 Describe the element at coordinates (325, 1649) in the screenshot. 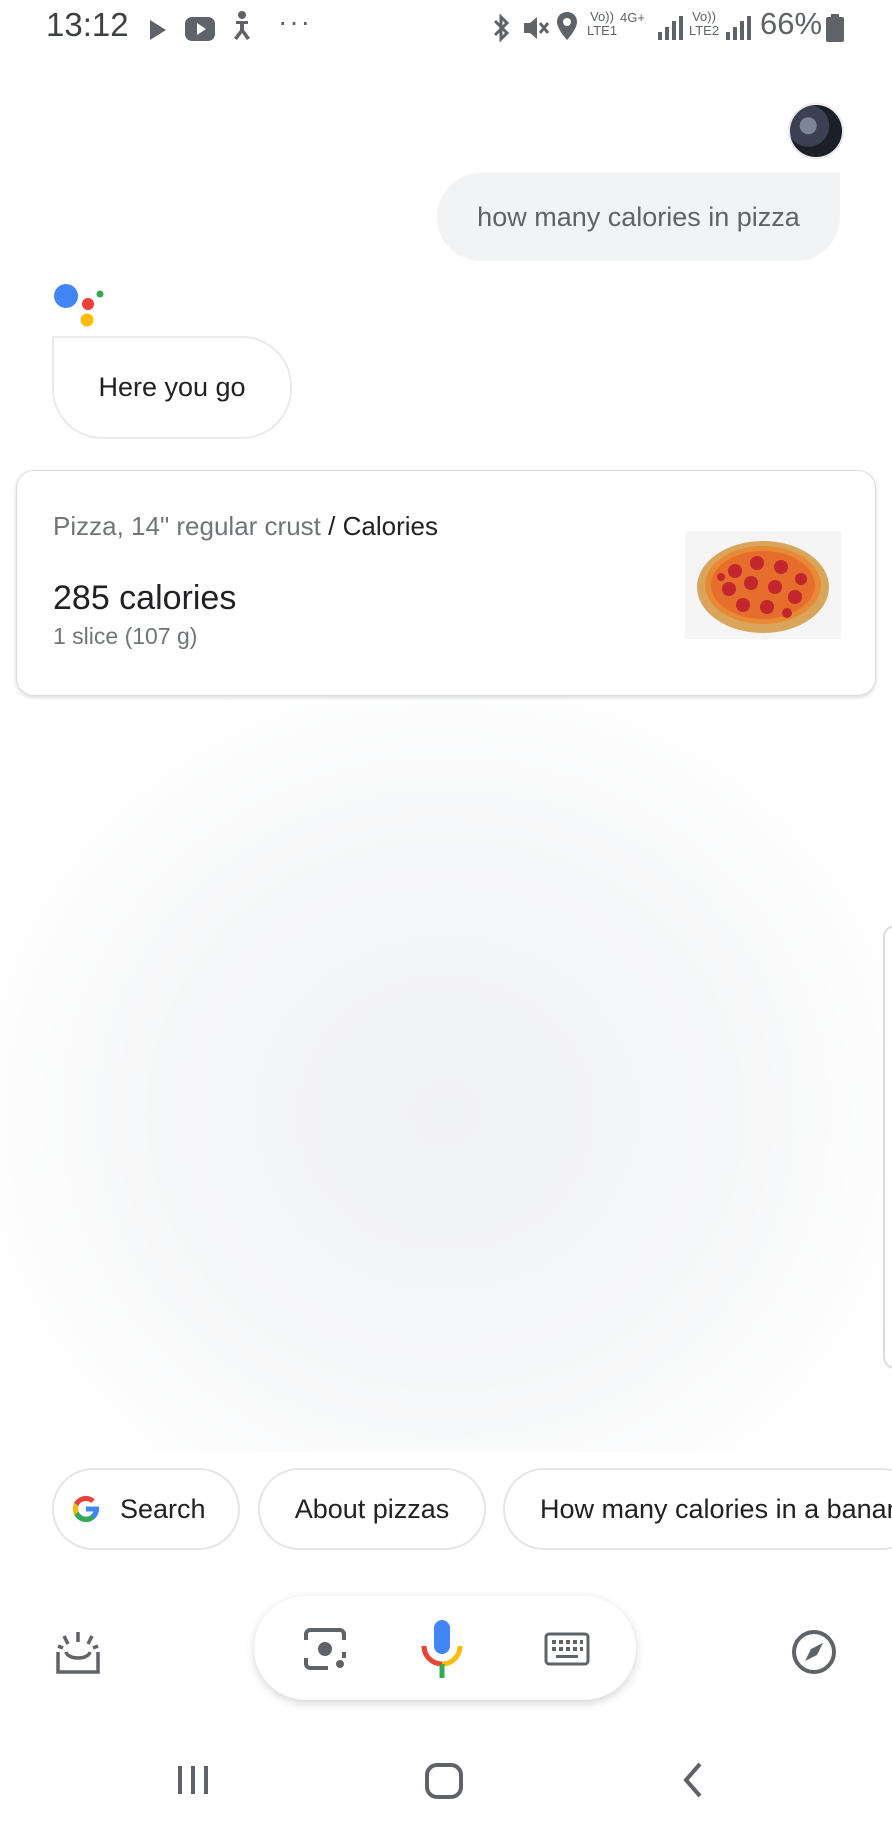

I see `lens-icon` at that location.